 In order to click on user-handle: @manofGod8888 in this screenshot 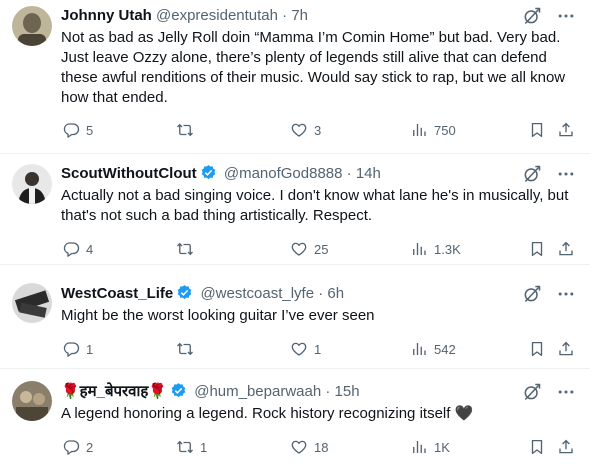, I will do `click(283, 173)`.